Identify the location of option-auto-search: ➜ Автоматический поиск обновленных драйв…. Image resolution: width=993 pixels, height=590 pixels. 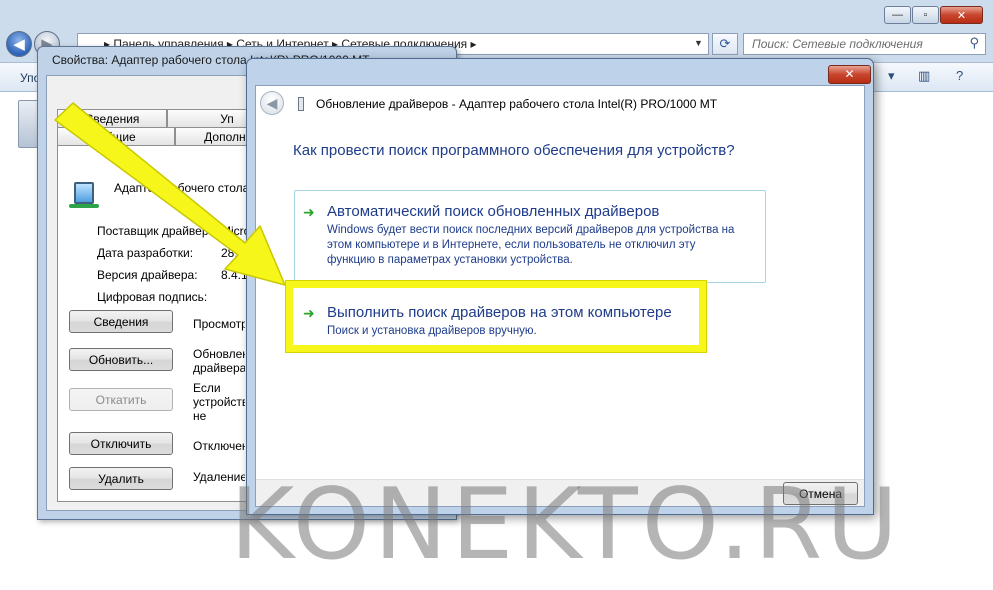
(530, 236).